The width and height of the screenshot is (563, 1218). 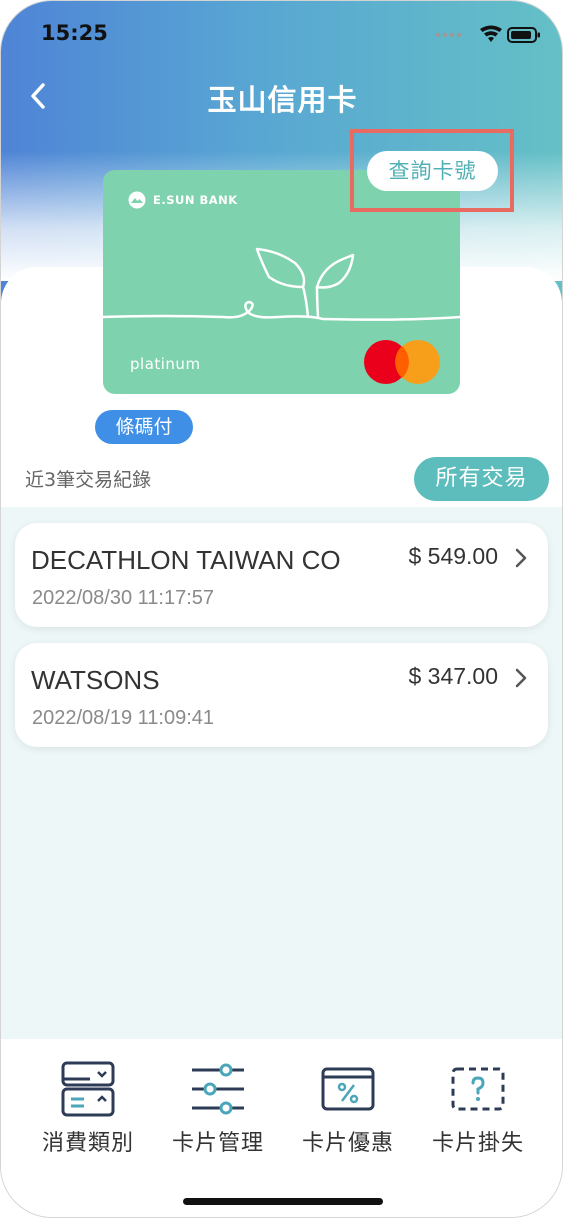 I want to click on spending-category-icon, so click(x=88, y=1089).